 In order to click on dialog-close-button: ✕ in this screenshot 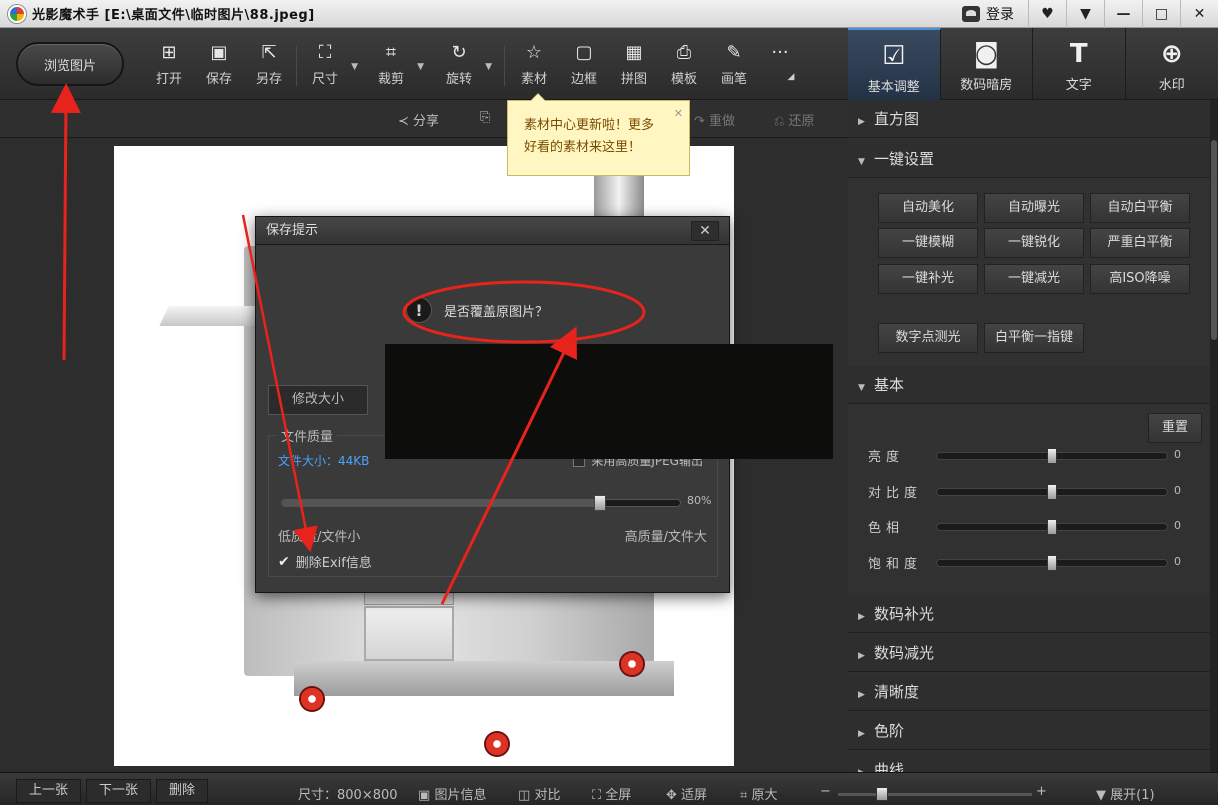, I will do `click(705, 231)`.